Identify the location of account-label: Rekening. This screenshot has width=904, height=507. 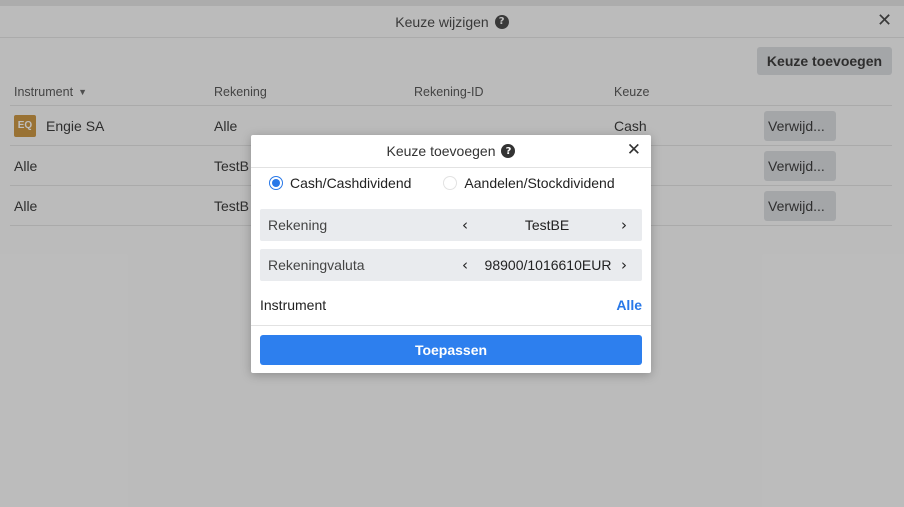
(298, 225).